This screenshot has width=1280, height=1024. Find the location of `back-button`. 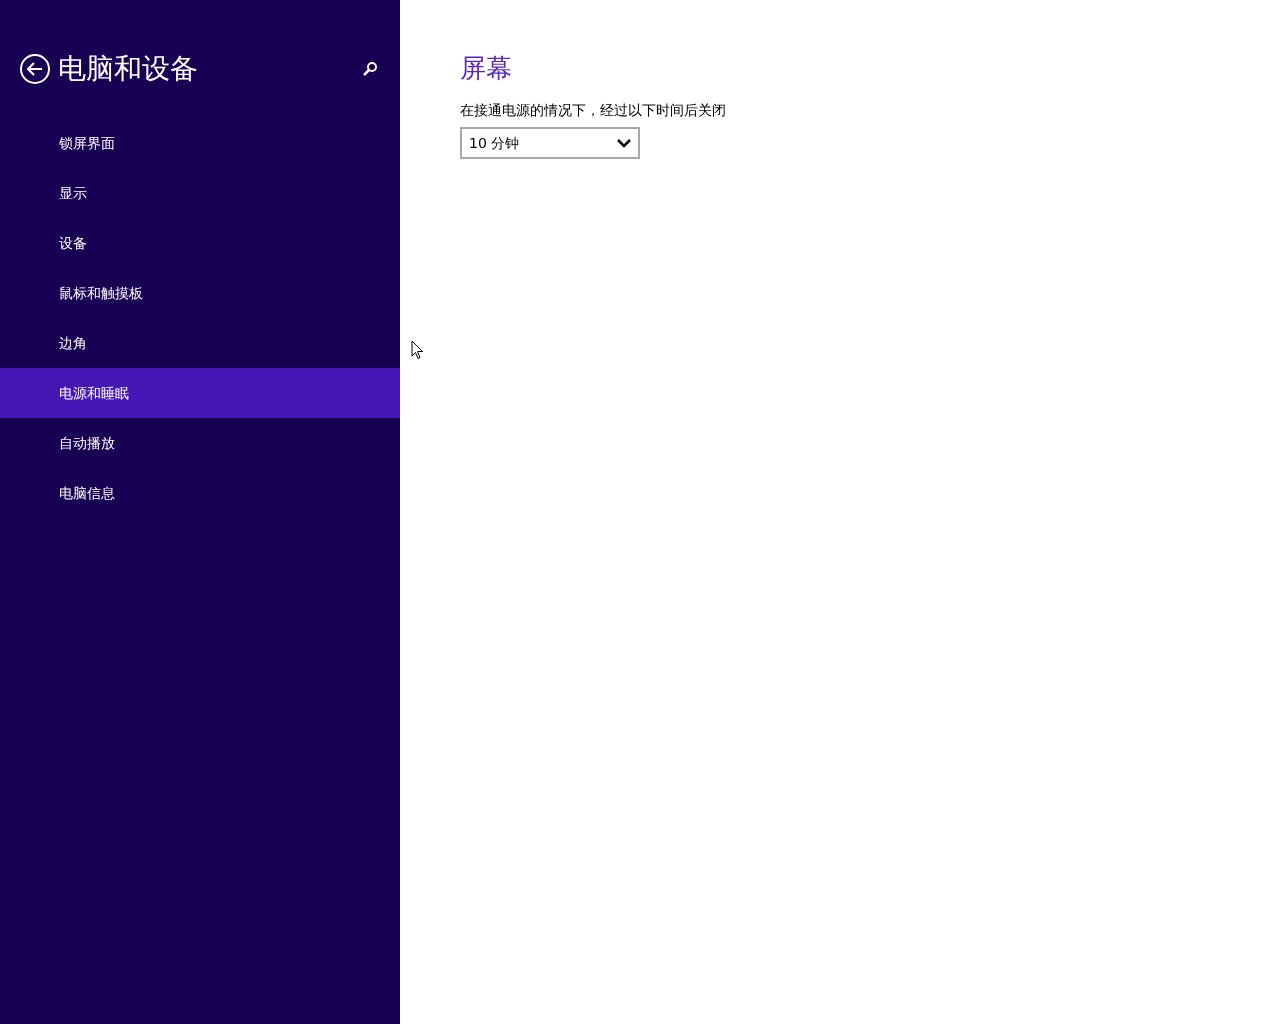

back-button is located at coordinates (35, 69).